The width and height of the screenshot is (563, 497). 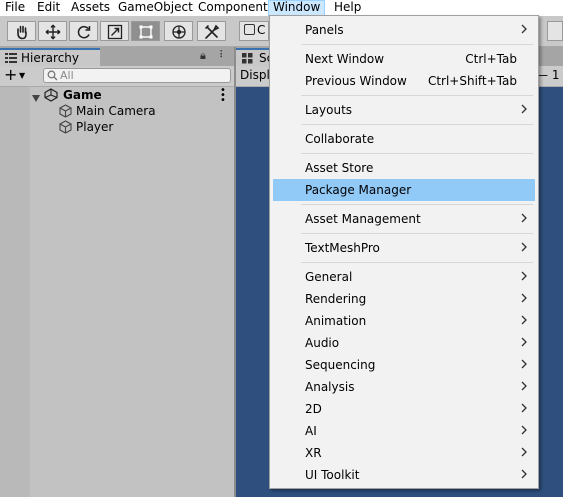 I want to click on scene-grid-icon, so click(x=247, y=58).